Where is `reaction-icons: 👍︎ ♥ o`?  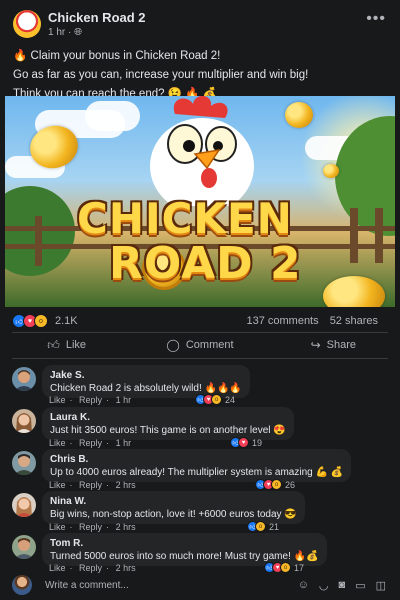
reaction-icons: 👍︎ ♥ o is located at coordinates (30, 321).